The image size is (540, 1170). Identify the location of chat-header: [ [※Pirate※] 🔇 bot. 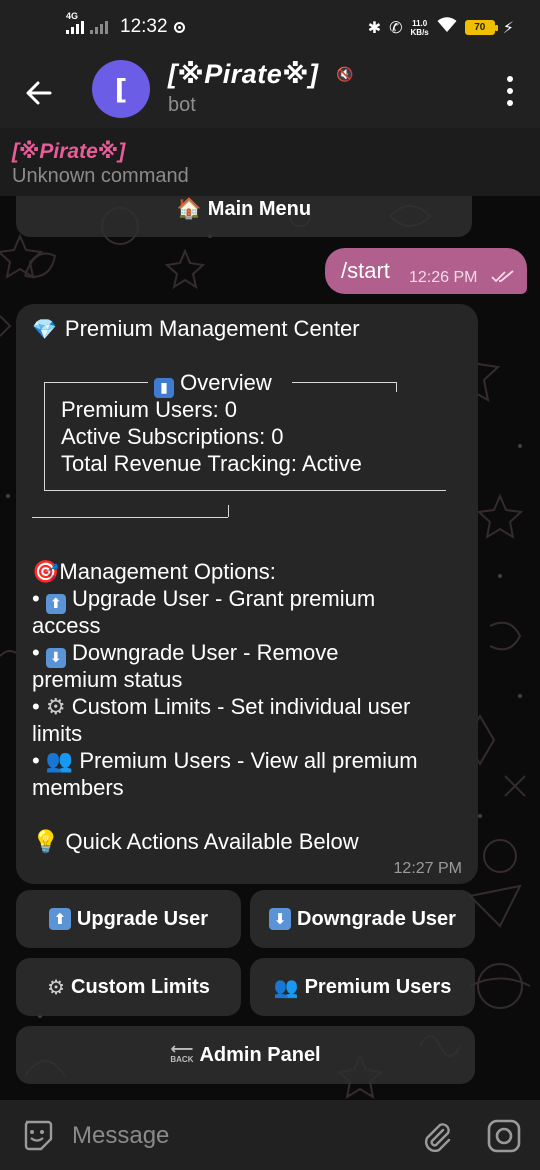
(270, 93).